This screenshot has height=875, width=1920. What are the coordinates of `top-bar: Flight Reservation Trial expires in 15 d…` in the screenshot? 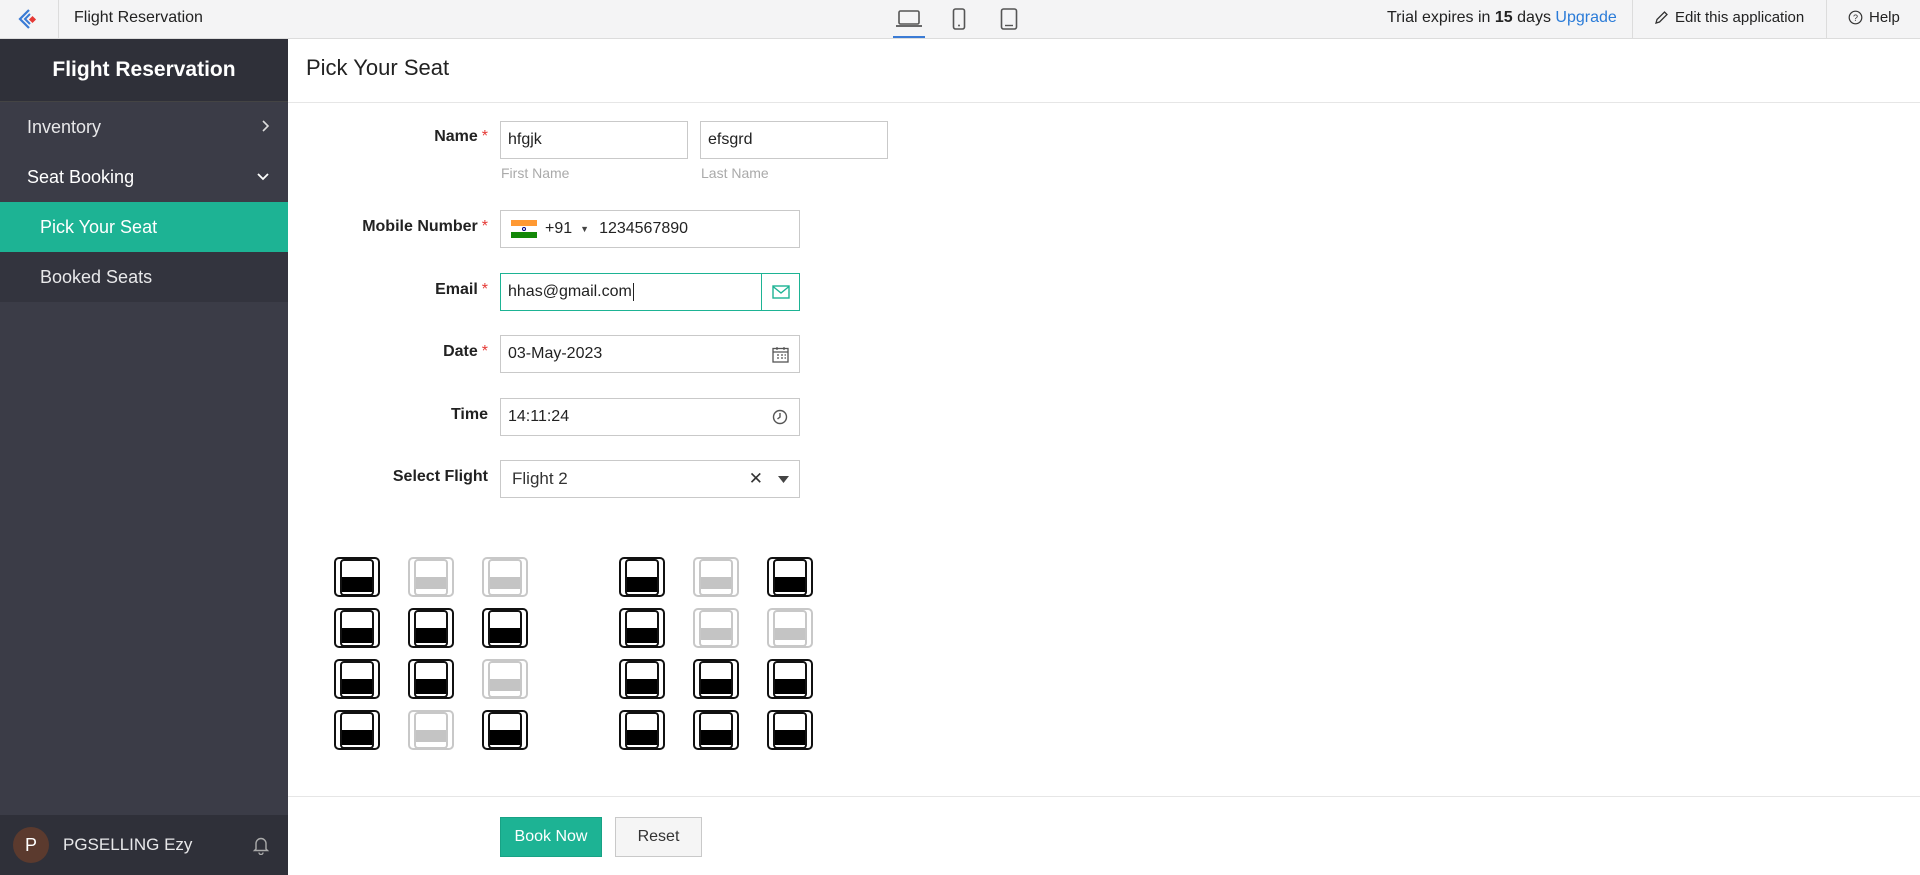 It's located at (960, 19).